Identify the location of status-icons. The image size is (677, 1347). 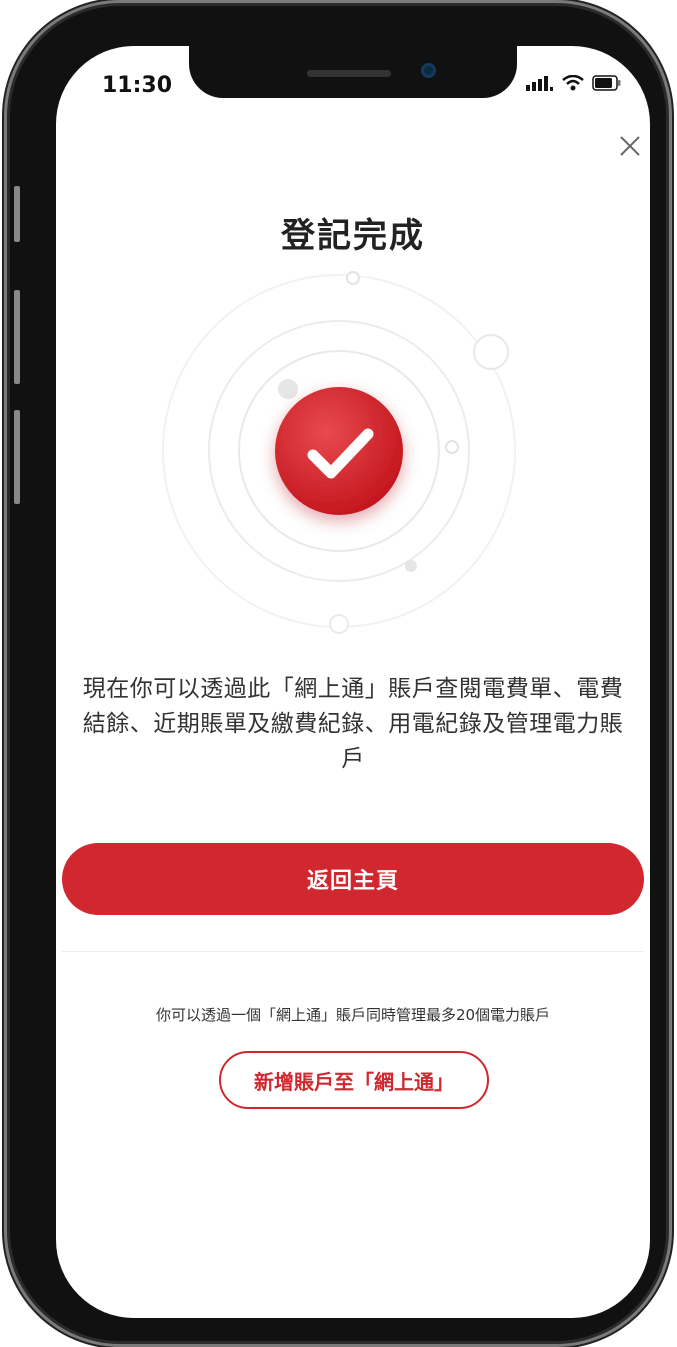
(574, 84).